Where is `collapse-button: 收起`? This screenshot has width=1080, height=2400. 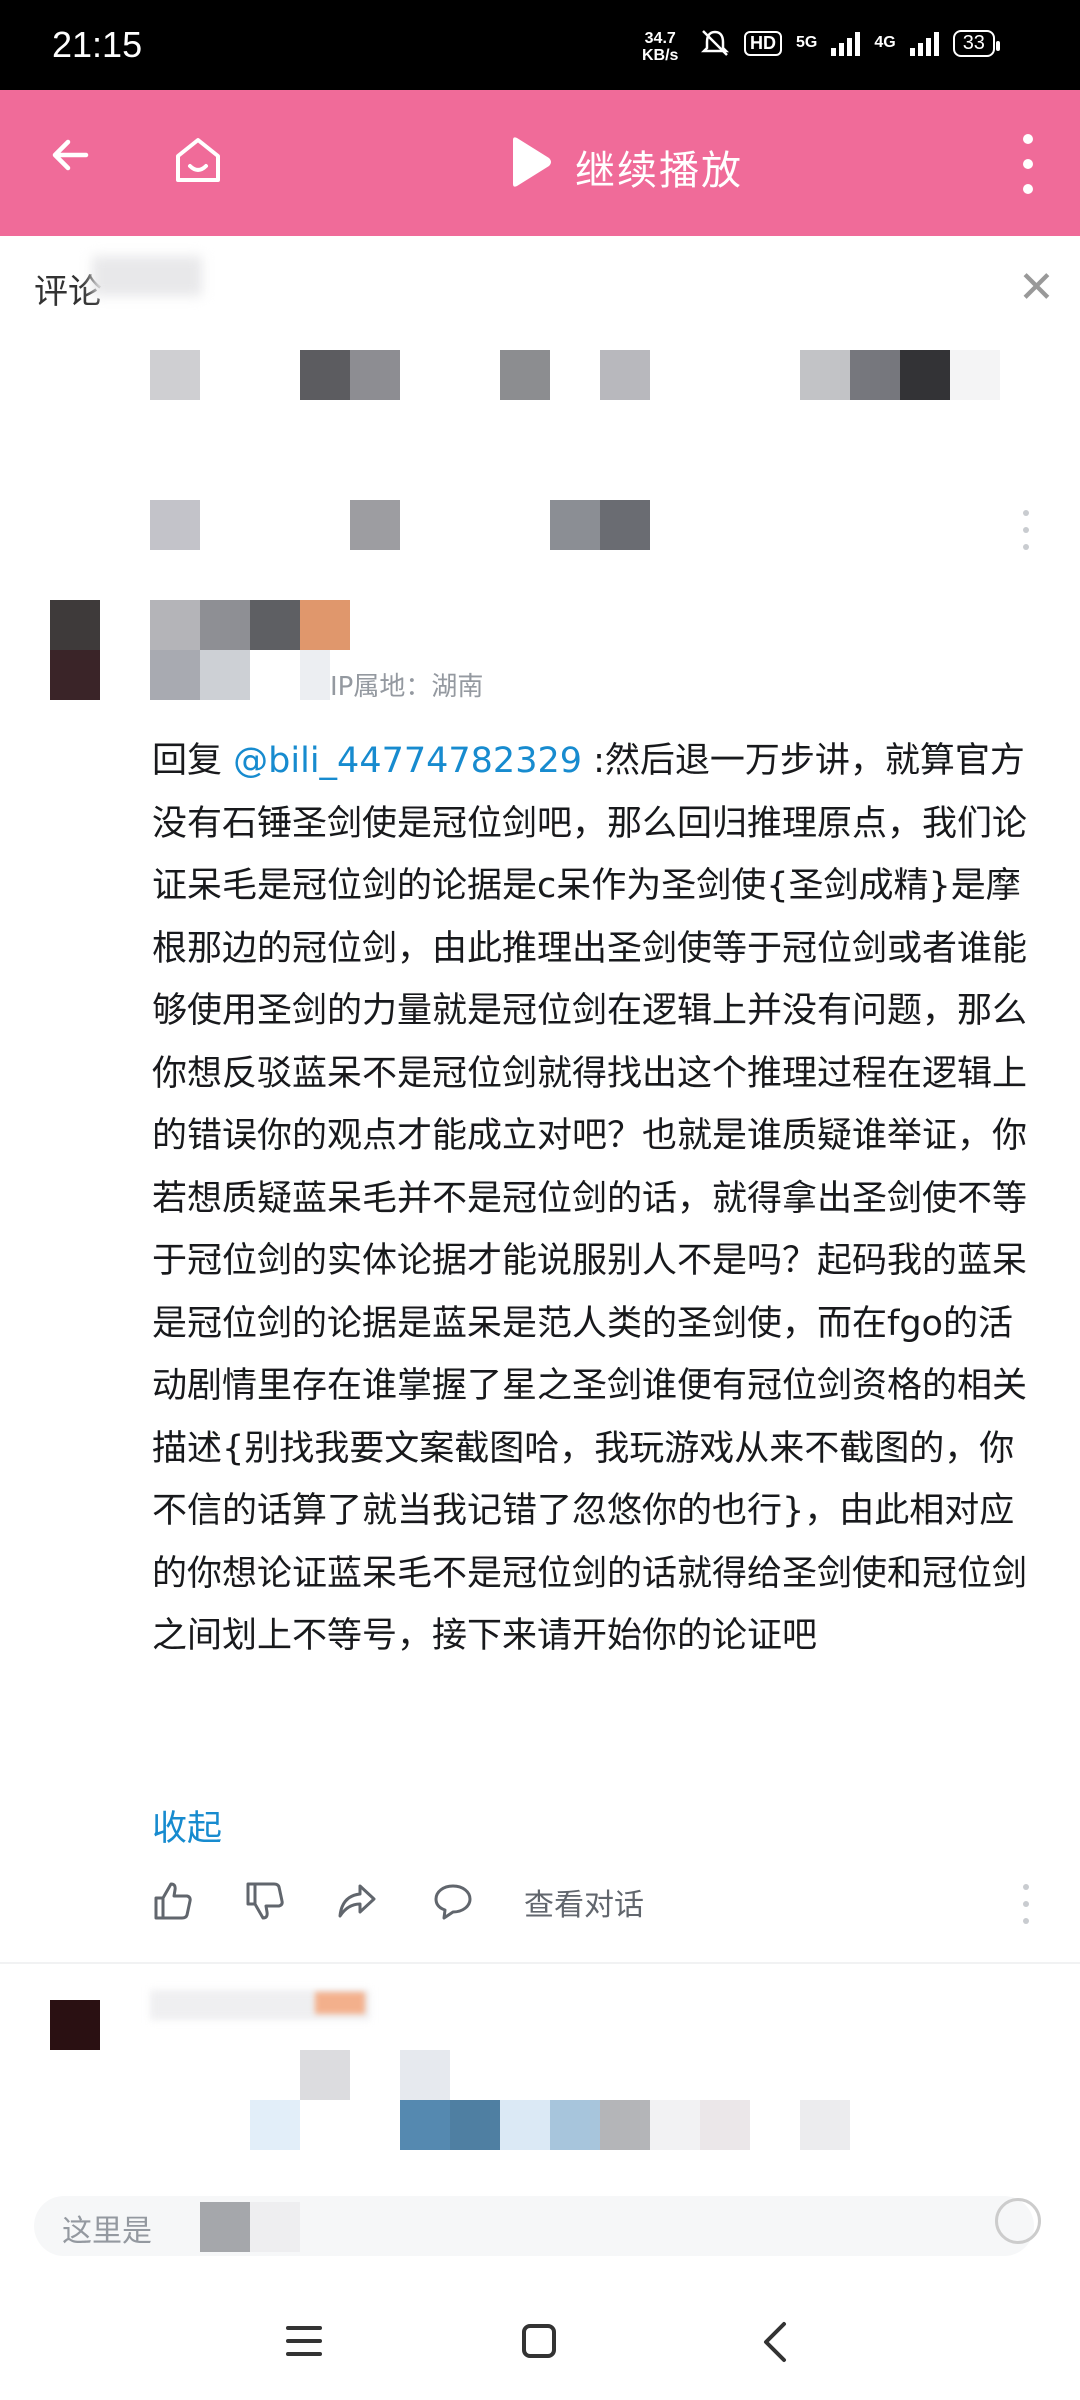
collapse-button: 收起 is located at coordinates (187, 1825).